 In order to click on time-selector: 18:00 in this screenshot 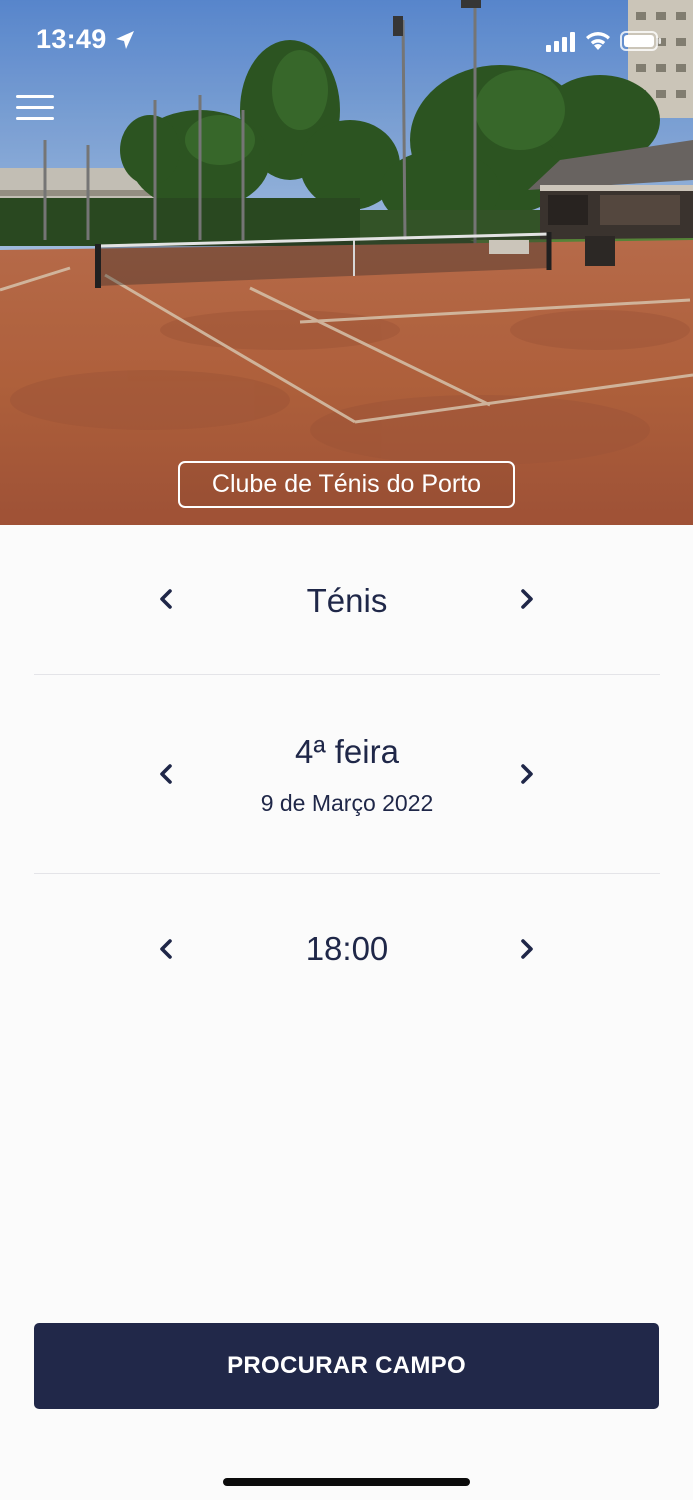, I will do `click(347, 954)`.